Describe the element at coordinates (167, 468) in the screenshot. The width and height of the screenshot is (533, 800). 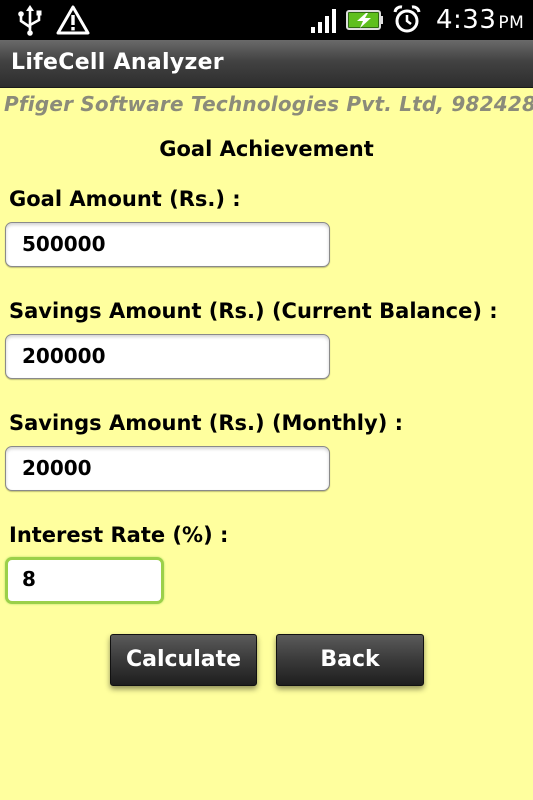
I see `savings-monthly-input: 20000` at that location.